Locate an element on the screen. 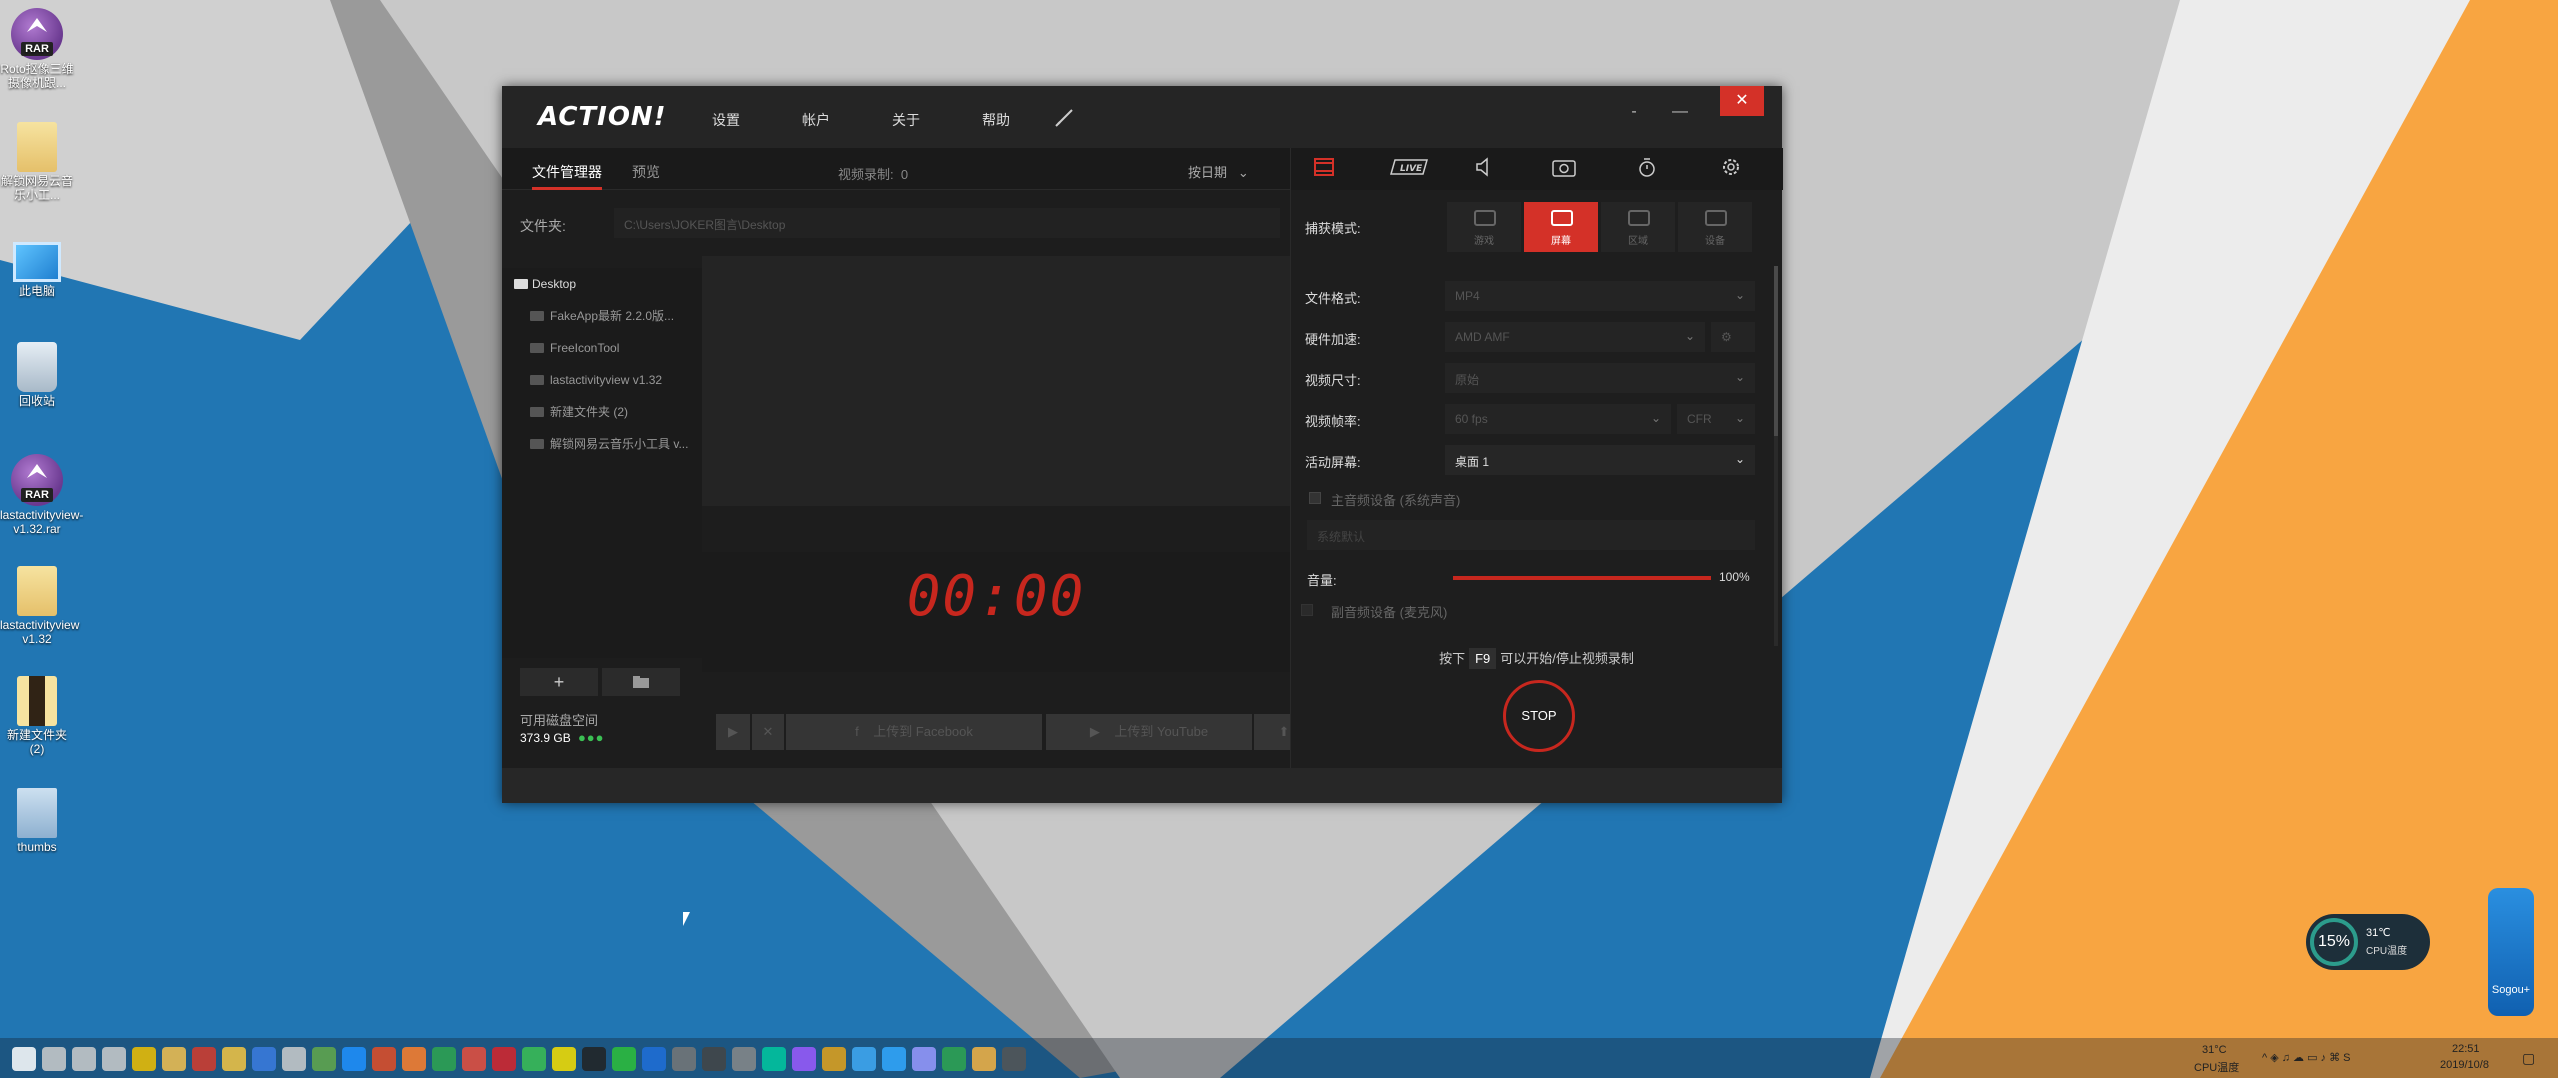 The image size is (2558, 1078). windows-start-icon is located at coordinates (24, 1059).